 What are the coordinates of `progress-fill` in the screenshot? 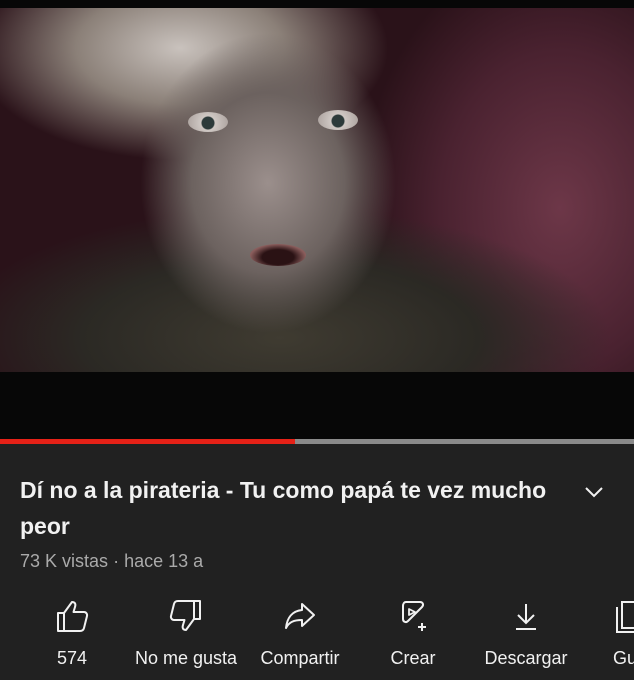 It's located at (147, 441).